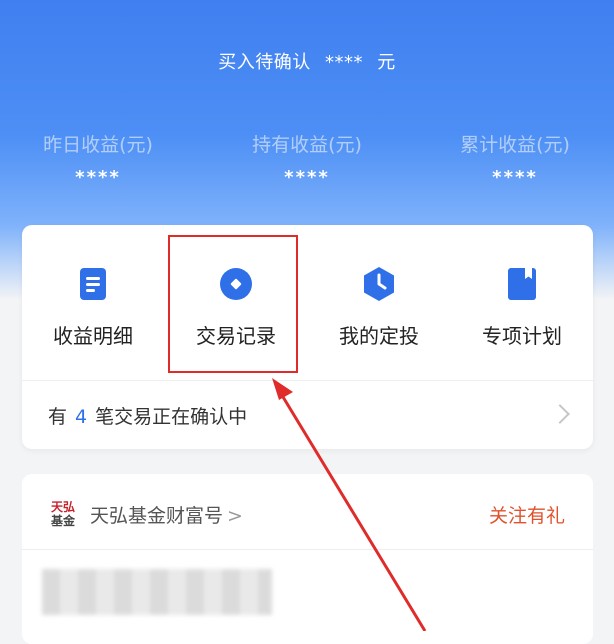  Describe the element at coordinates (157, 516) in the screenshot. I see `fund-name-label: 天弘基金财富号` at that location.